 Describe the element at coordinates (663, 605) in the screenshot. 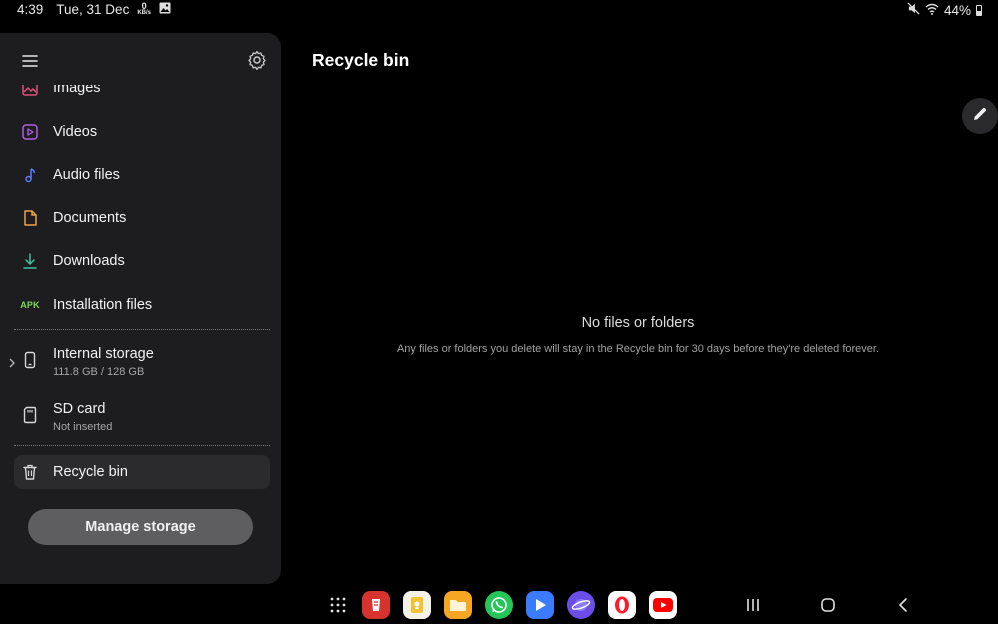

I see `youtube-icon` at that location.